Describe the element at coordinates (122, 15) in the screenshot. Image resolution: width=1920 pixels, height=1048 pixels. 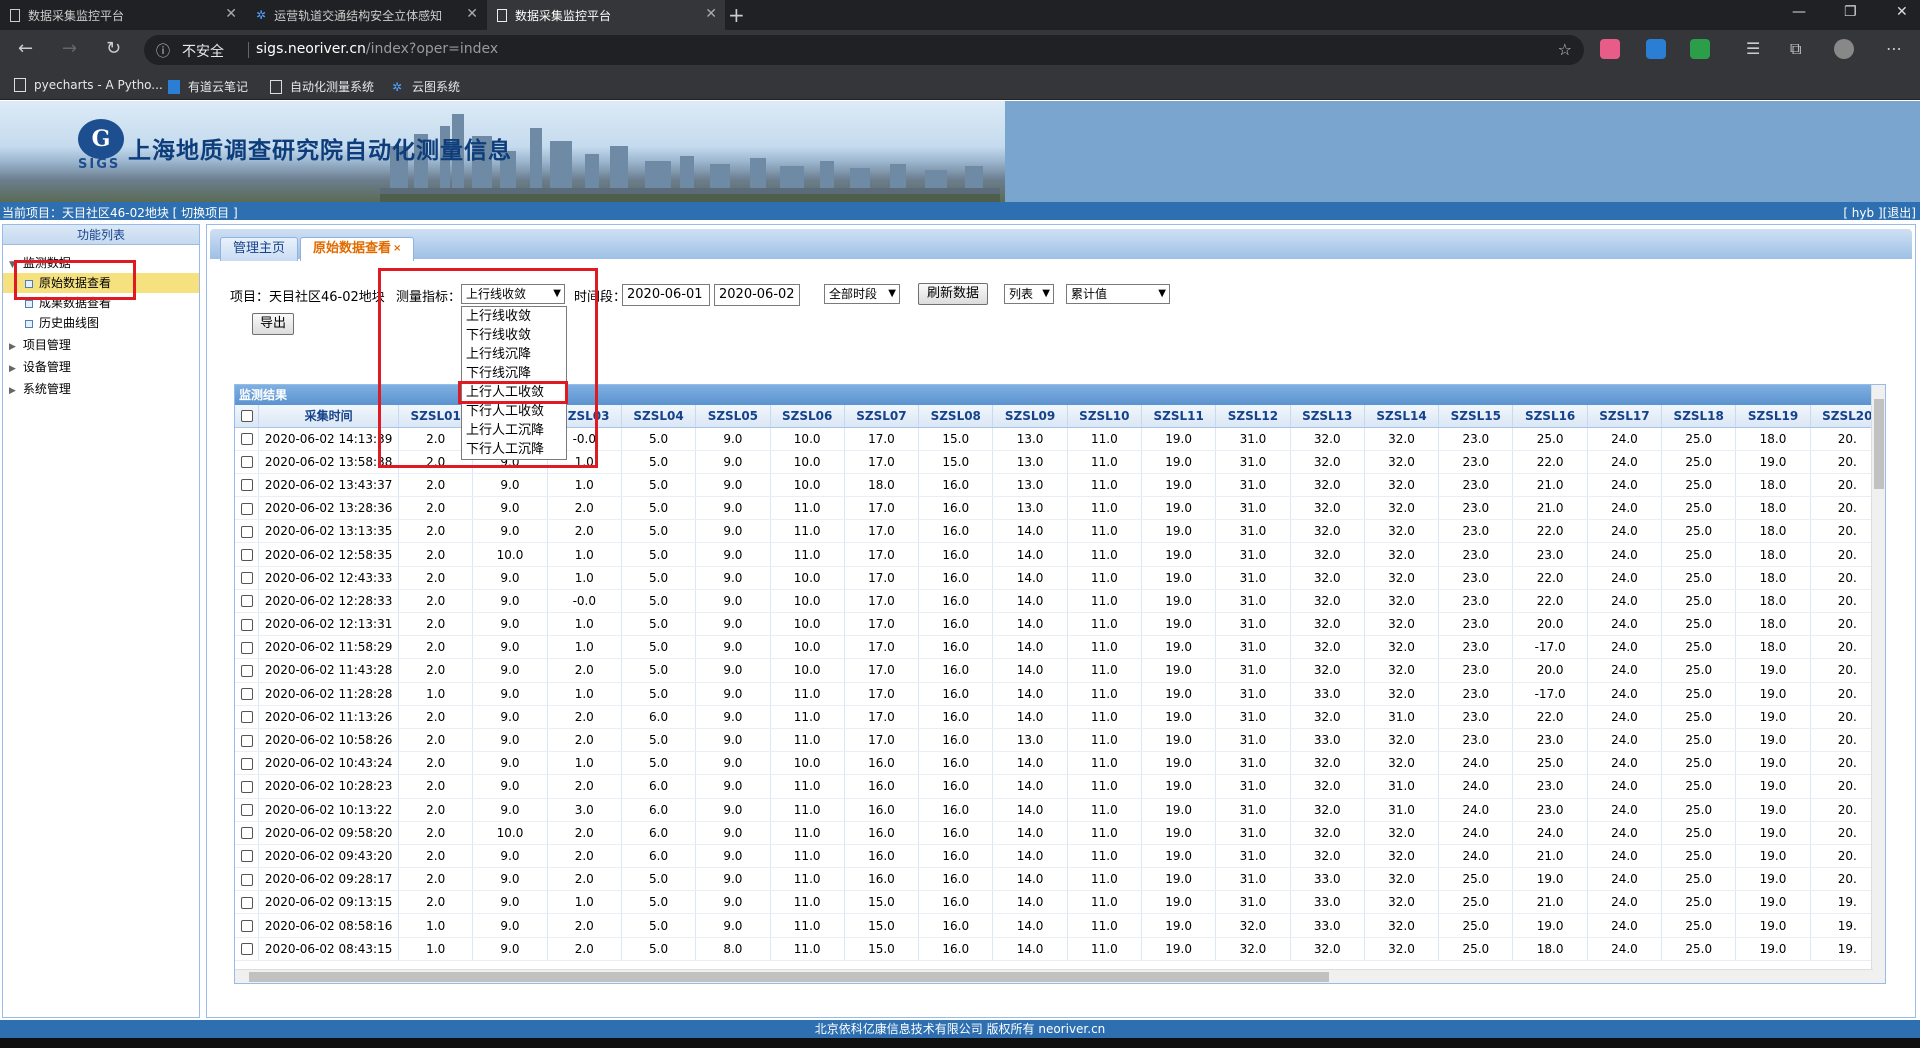
I see `browser-tab-1: 数据采集监控平台 ✕` at that location.